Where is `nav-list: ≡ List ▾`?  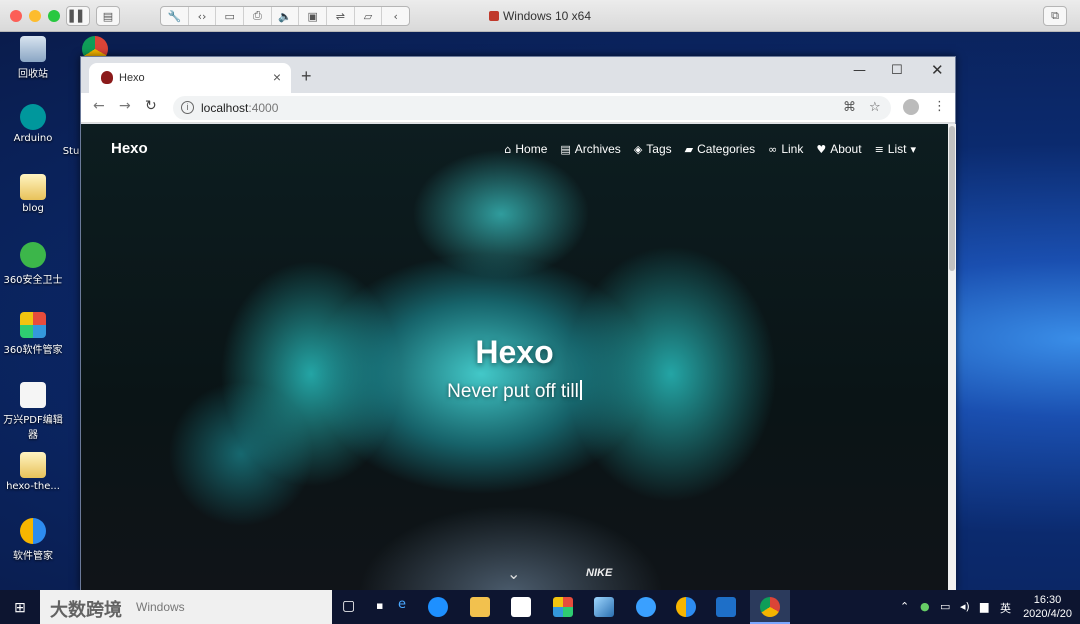
nav-list: ≡ List ▾ is located at coordinates (895, 149).